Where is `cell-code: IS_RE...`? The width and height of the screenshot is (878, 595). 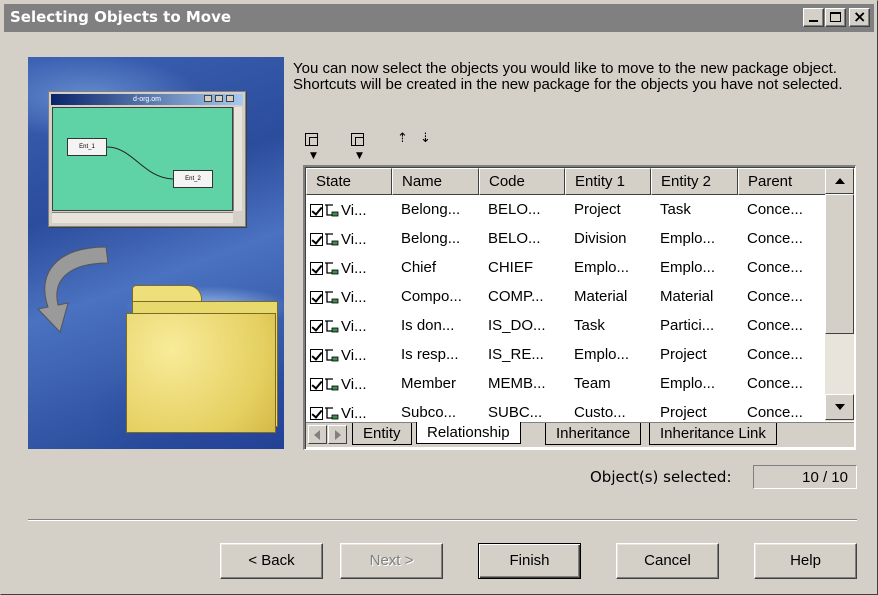 cell-code: IS_RE... is located at coordinates (522, 354).